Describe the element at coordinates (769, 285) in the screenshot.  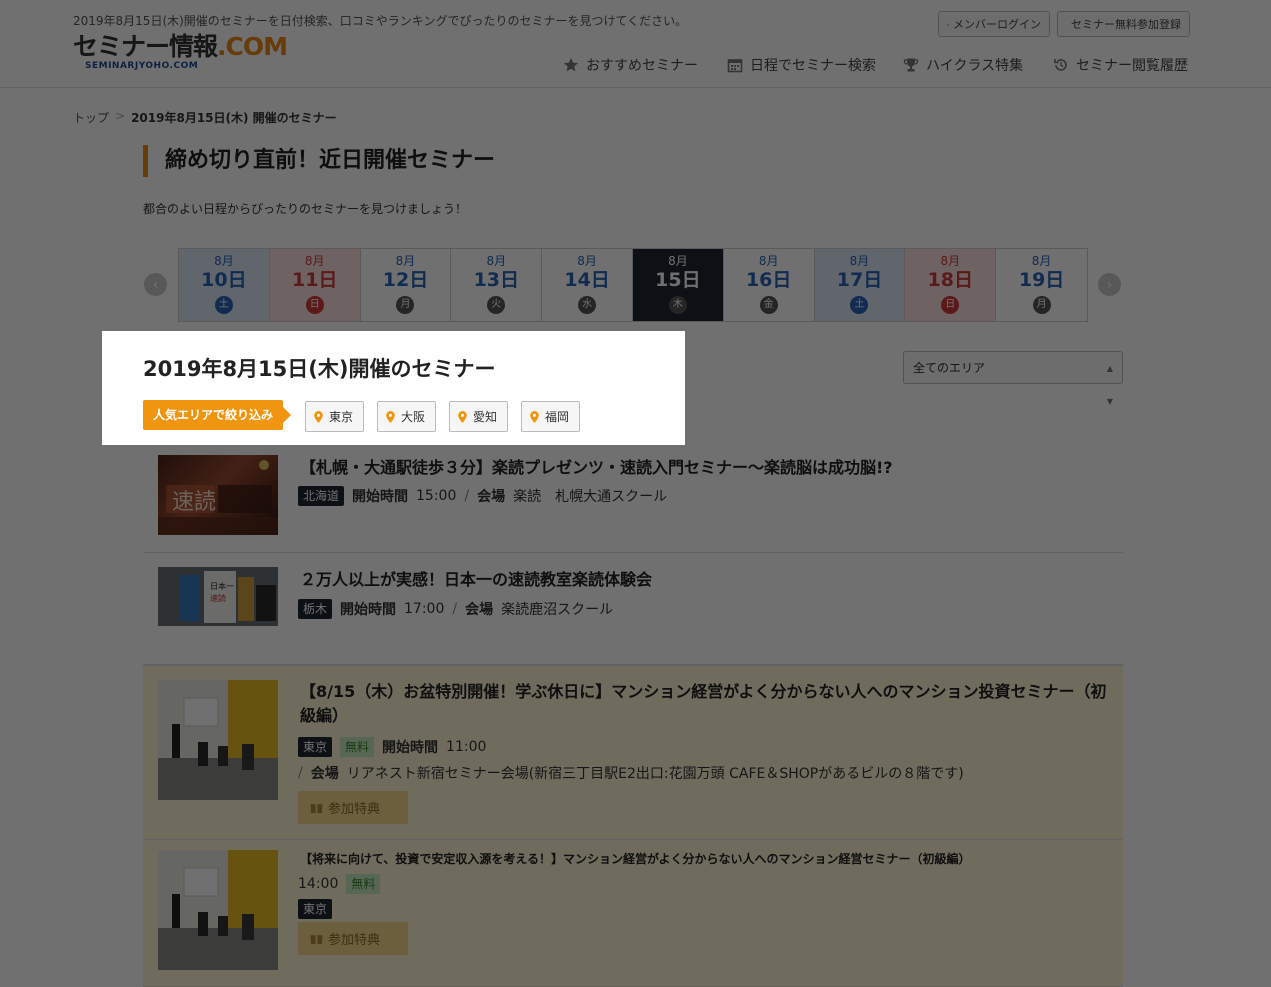
I see `calendar-day: 8月 16日金` at that location.